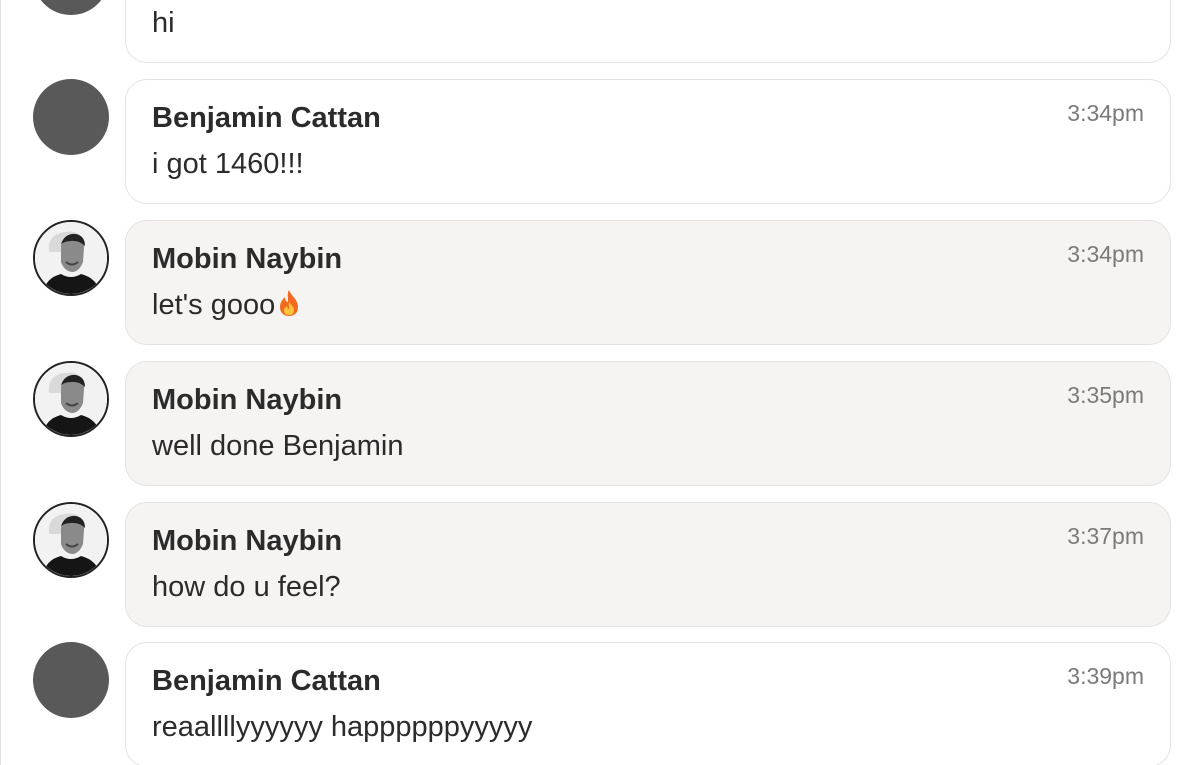 Image resolution: width=1200 pixels, height=765 pixels. I want to click on message-text: hi, so click(163, 23).